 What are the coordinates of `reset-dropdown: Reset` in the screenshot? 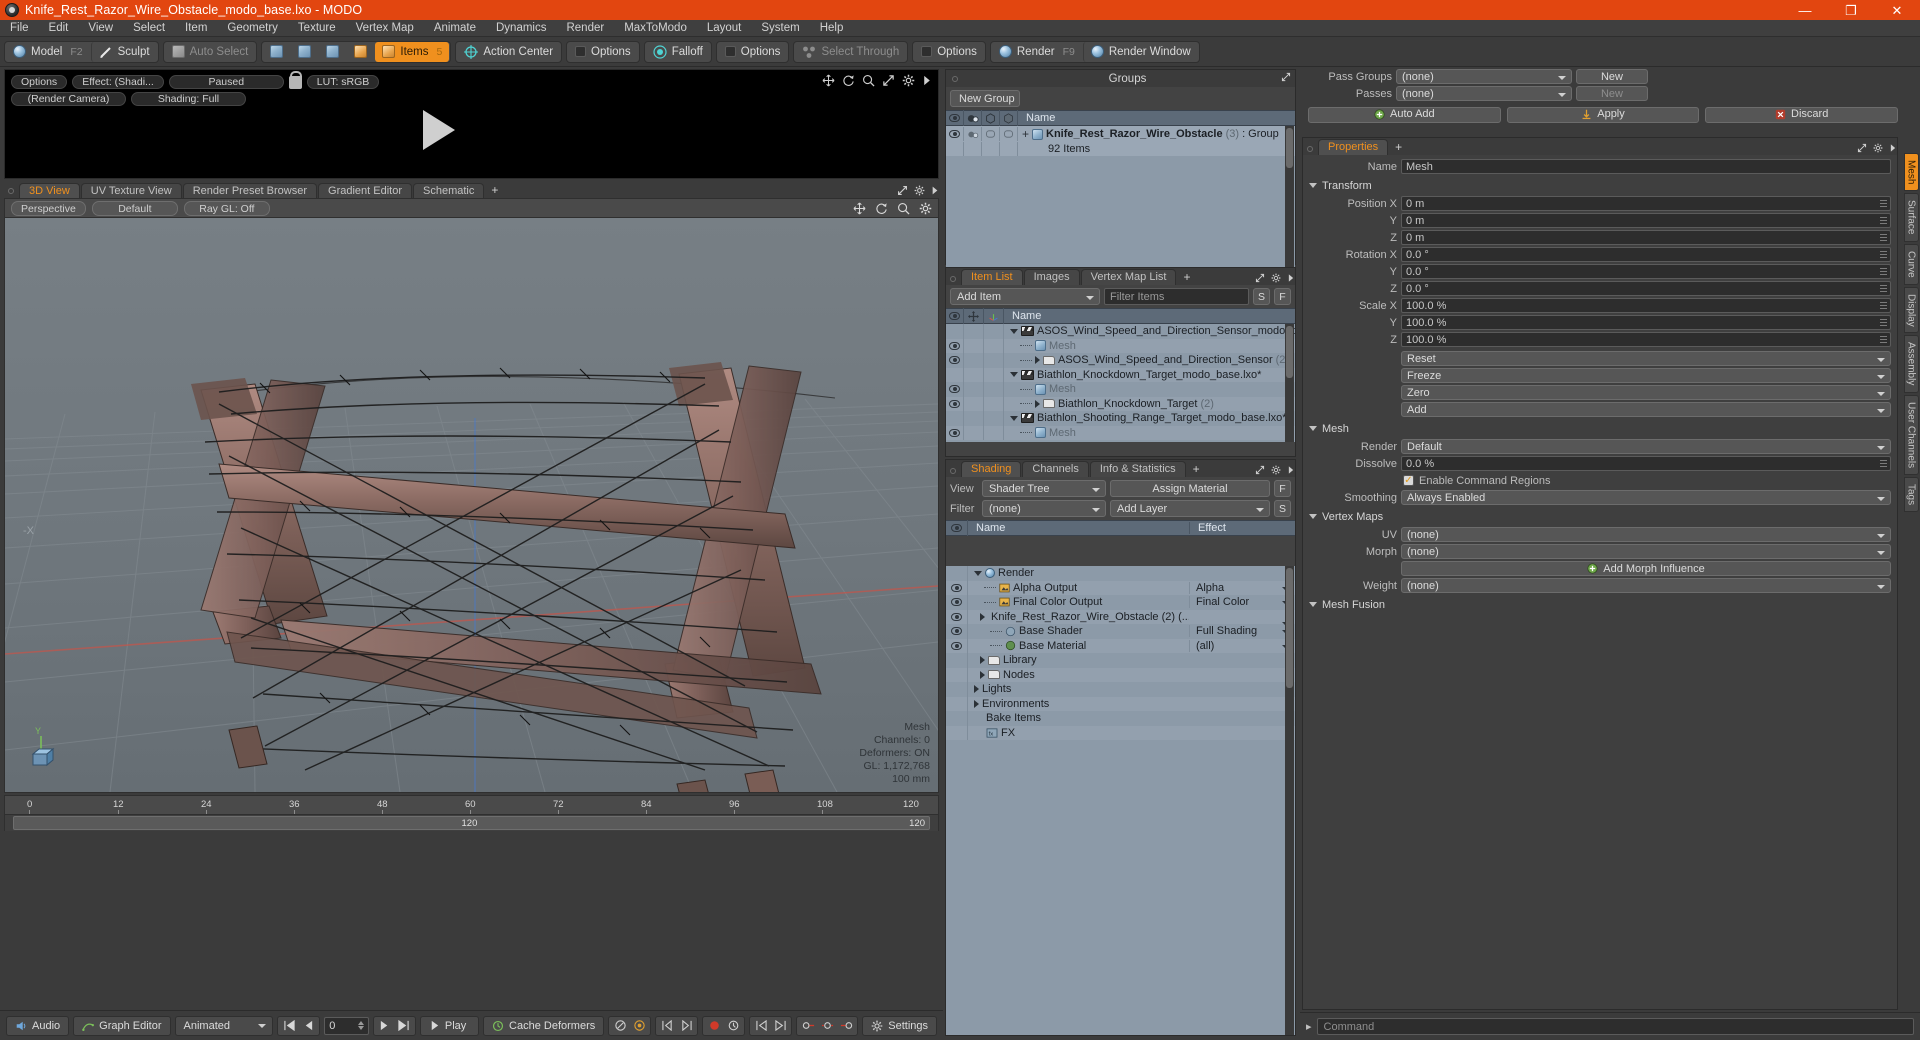 It's located at (1646, 358).